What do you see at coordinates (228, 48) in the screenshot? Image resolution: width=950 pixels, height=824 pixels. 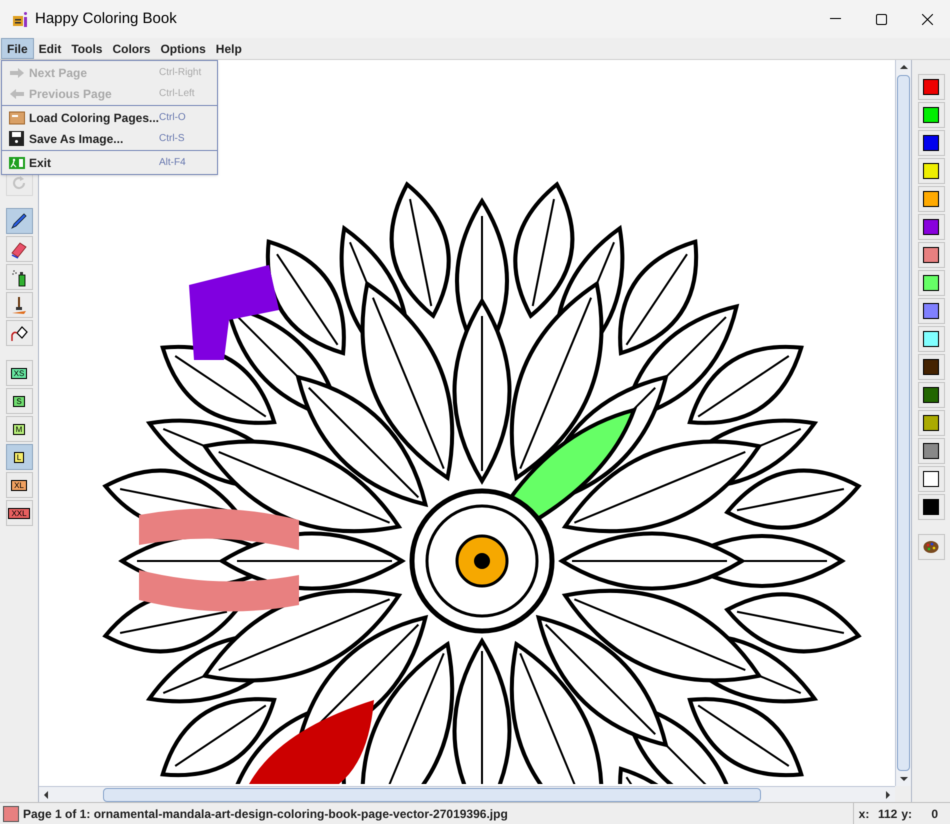 I see `menu-item: Help` at bounding box center [228, 48].